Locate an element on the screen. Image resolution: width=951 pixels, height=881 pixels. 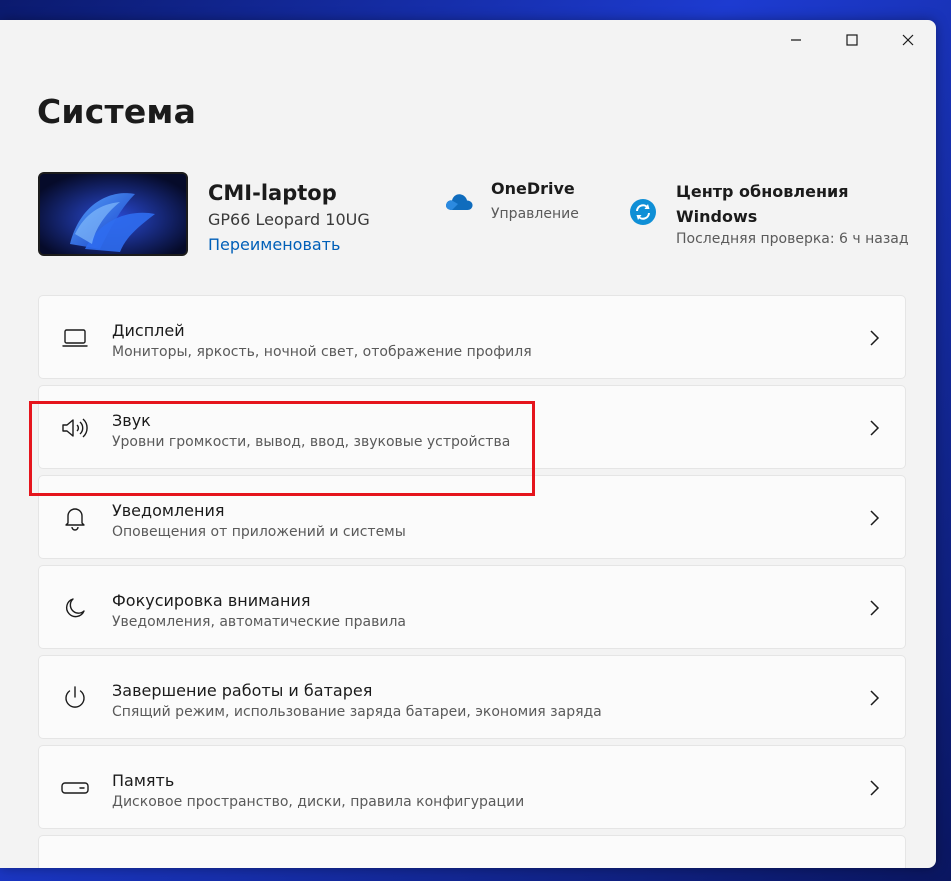
onedrive-subtitle: Управление is located at coordinates (535, 214).